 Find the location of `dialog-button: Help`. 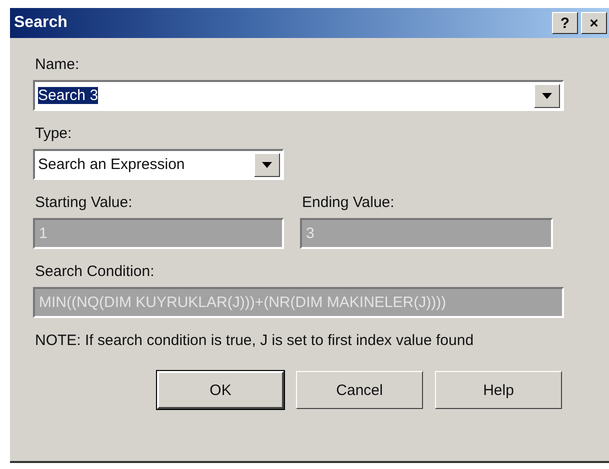

dialog-button: Help is located at coordinates (498, 390).